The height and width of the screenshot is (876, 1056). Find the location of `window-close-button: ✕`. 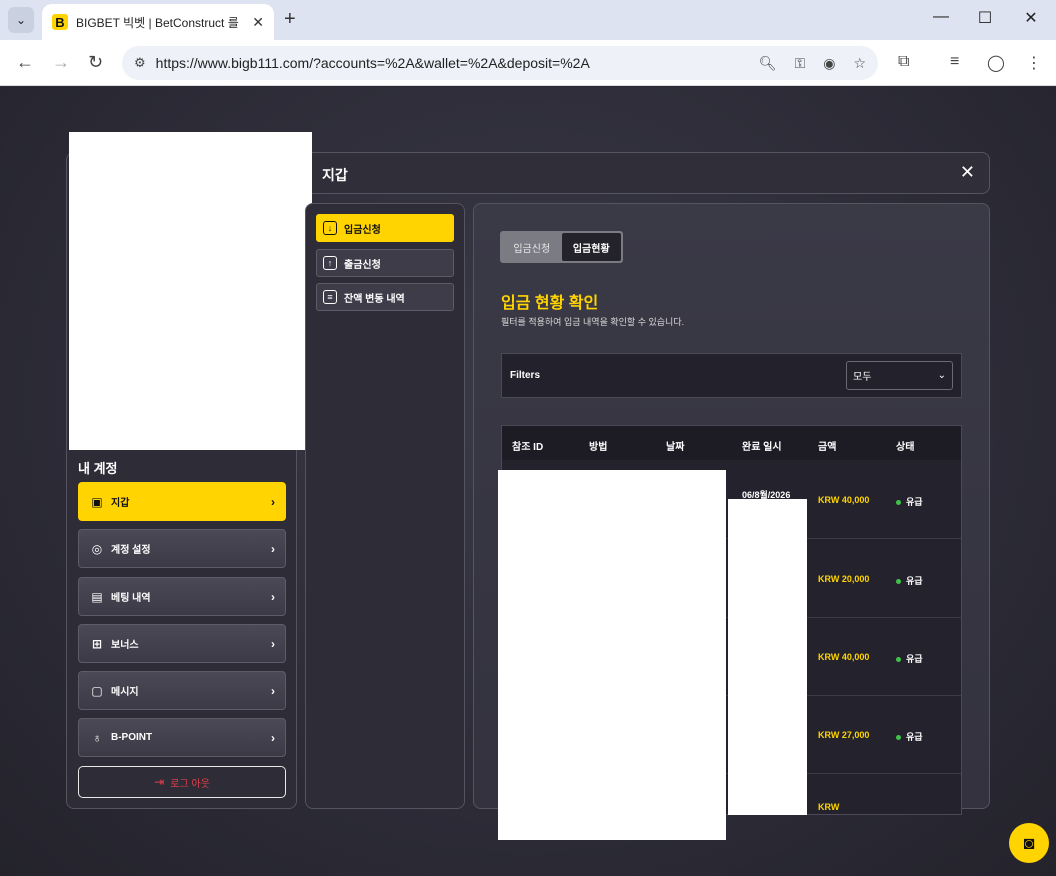

window-close-button: ✕ is located at coordinates (1031, 18).